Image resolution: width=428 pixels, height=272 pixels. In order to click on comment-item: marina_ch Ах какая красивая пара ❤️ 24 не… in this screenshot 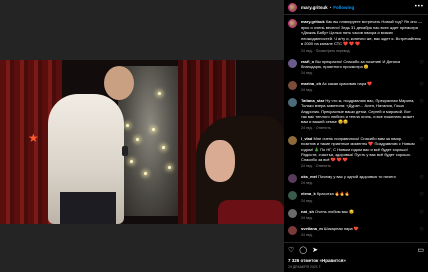, I will do `click(356, 86)`.